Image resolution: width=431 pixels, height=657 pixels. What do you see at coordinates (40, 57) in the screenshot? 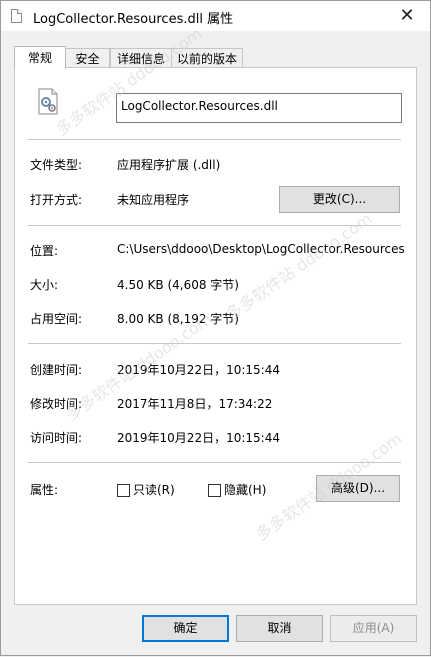
I see `tab-general: 常规` at bounding box center [40, 57].